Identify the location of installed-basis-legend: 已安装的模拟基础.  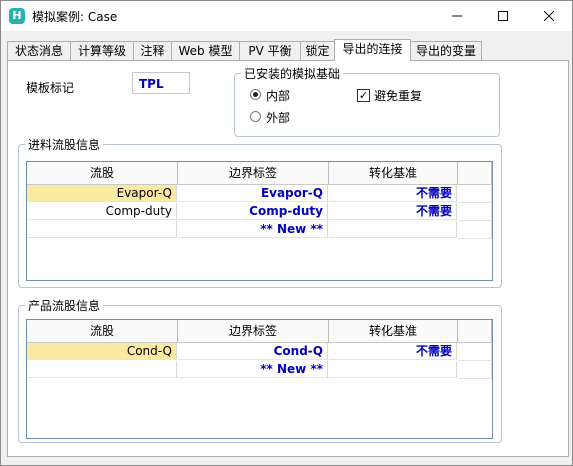
(292, 74).